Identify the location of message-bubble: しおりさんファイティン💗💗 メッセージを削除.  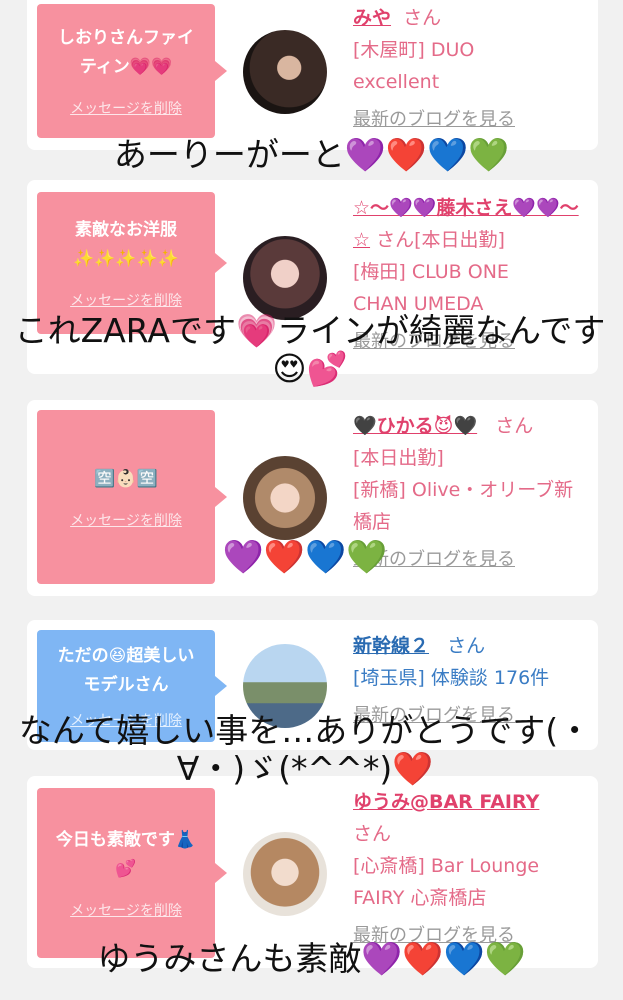
(132, 71).